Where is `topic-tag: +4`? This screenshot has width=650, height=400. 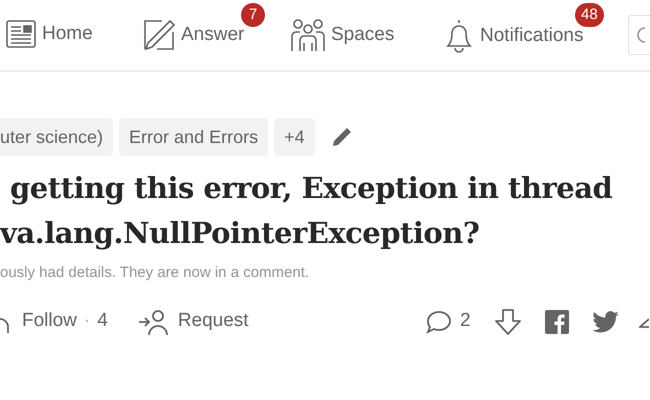 topic-tag: +4 is located at coordinates (294, 137).